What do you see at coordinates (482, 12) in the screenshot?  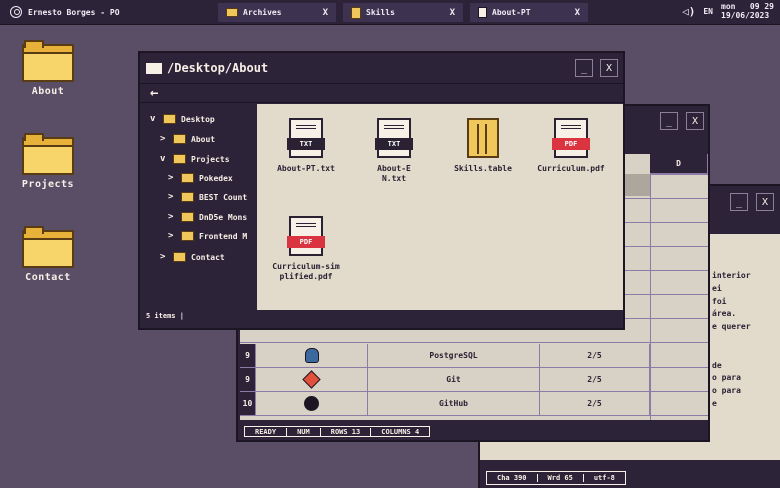 I see `document-icon` at bounding box center [482, 12].